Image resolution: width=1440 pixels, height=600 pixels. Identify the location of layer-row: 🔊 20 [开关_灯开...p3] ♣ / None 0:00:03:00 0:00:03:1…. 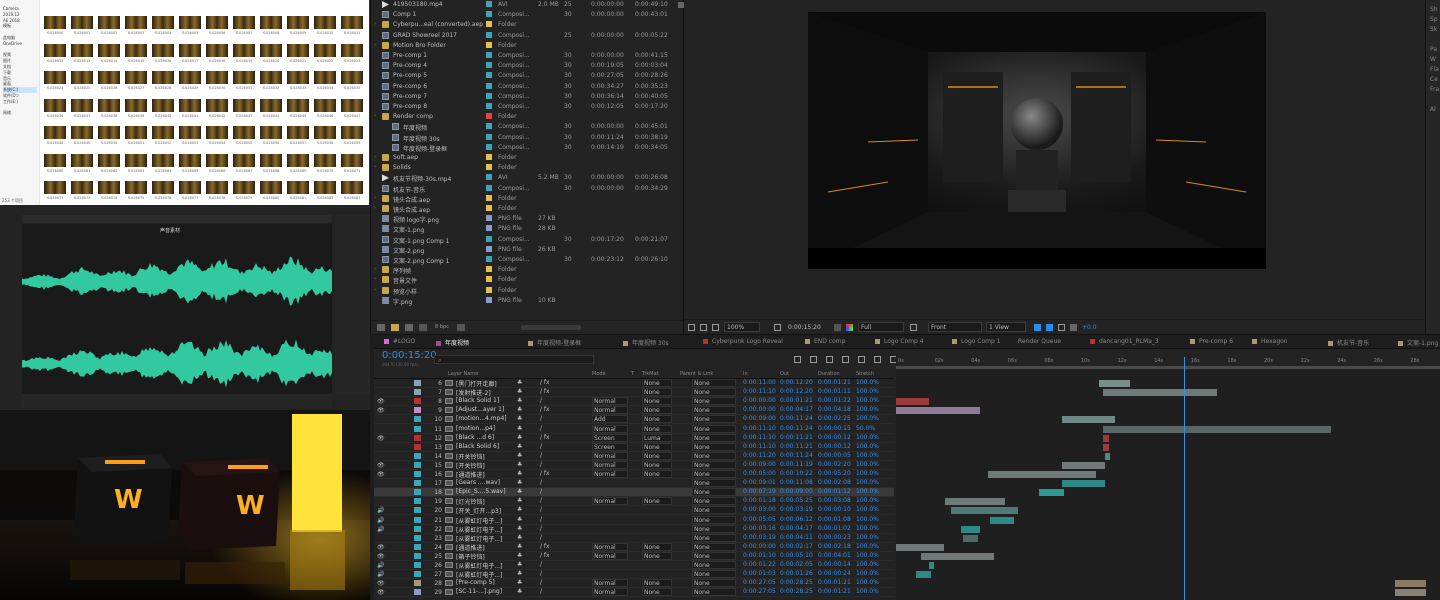
(634, 511).